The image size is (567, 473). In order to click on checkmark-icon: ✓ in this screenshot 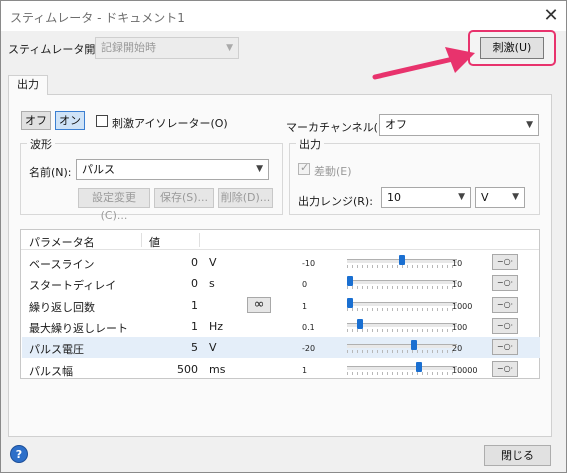, I will do `click(305, 167)`.